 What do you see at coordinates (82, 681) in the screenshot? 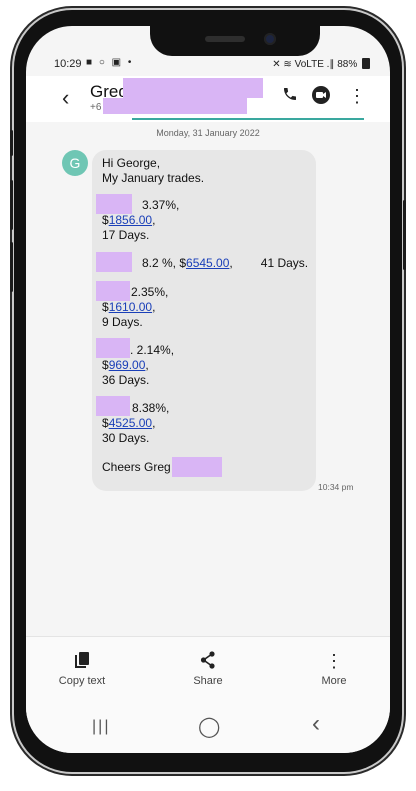
I see `copy-text-label: Copy text` at bounding box center [82, 681].